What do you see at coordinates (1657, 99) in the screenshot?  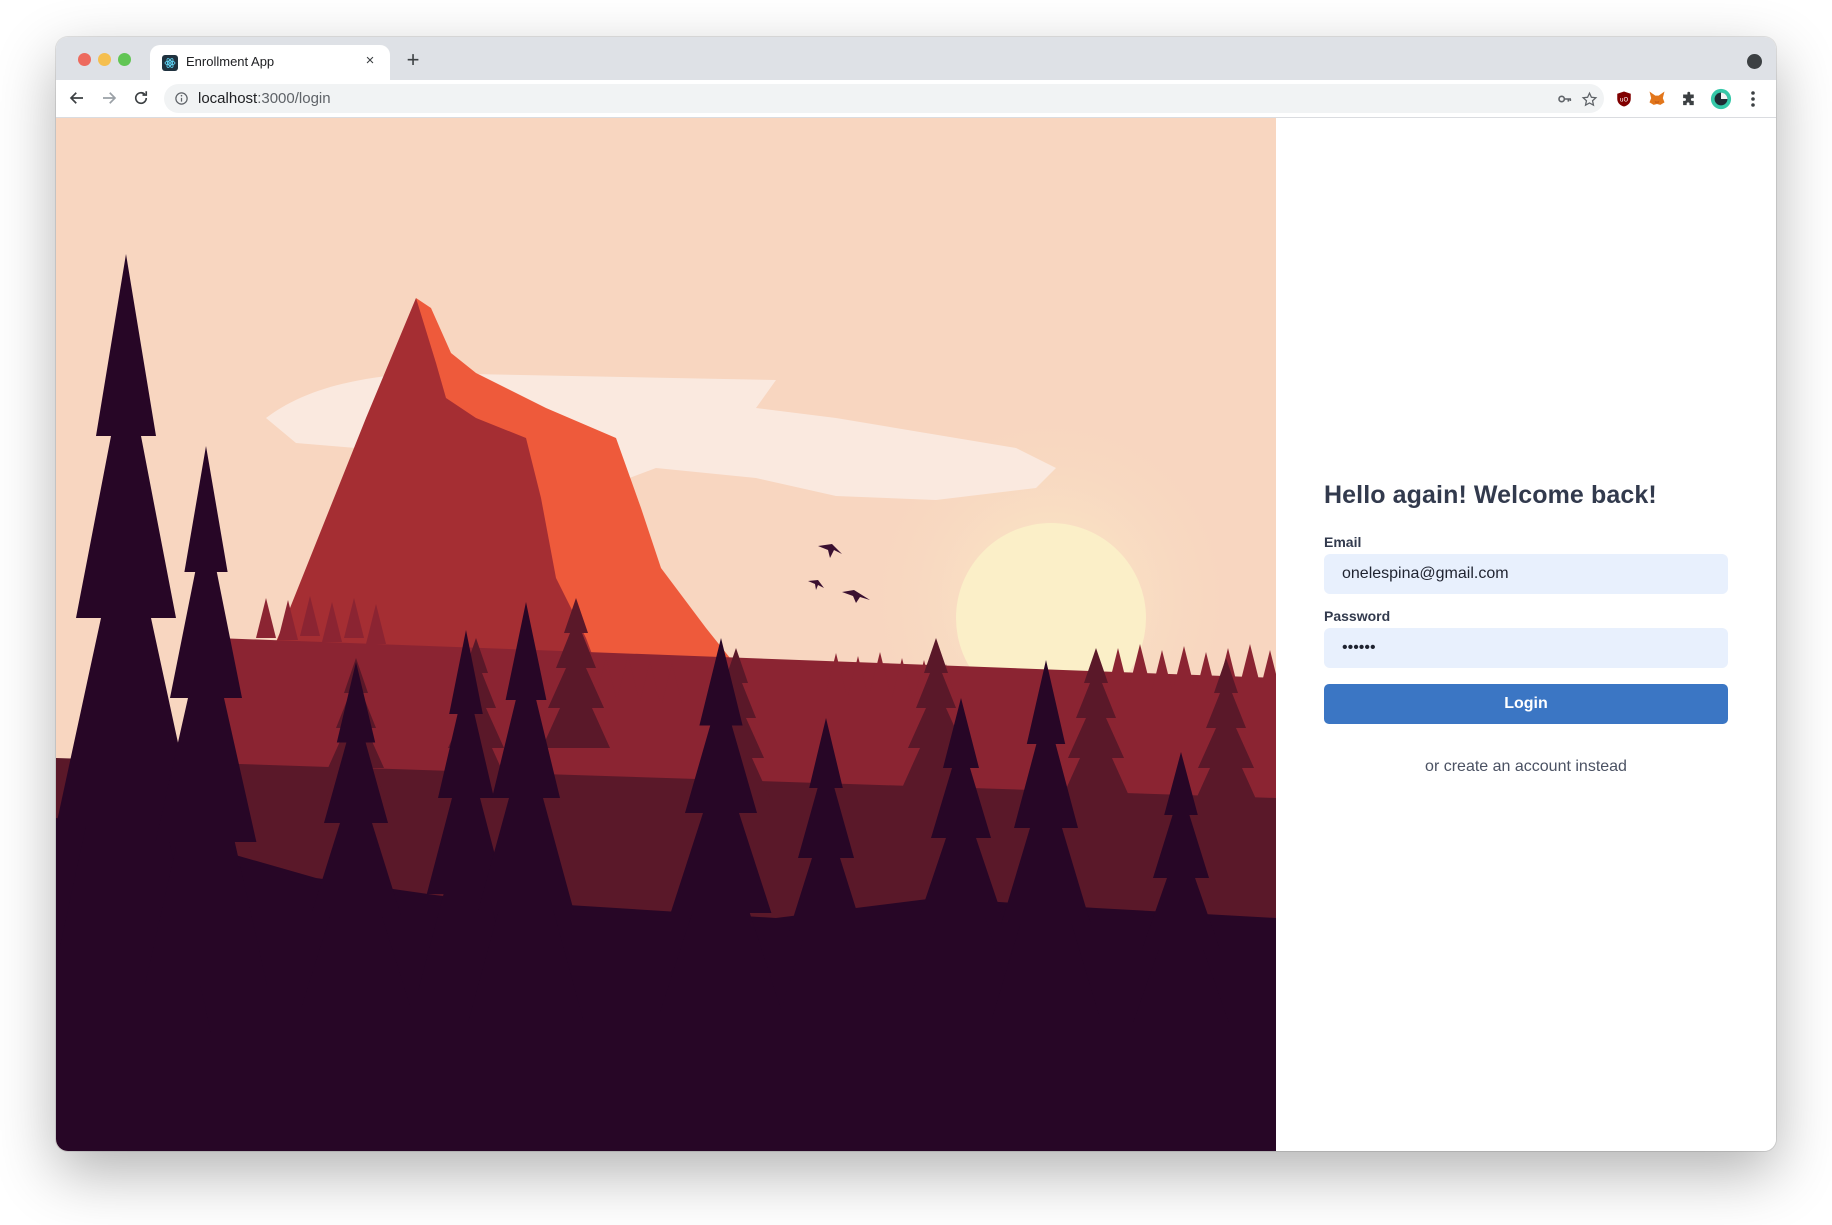 I see `metamask-icon` at bounding box center [1657, 99].